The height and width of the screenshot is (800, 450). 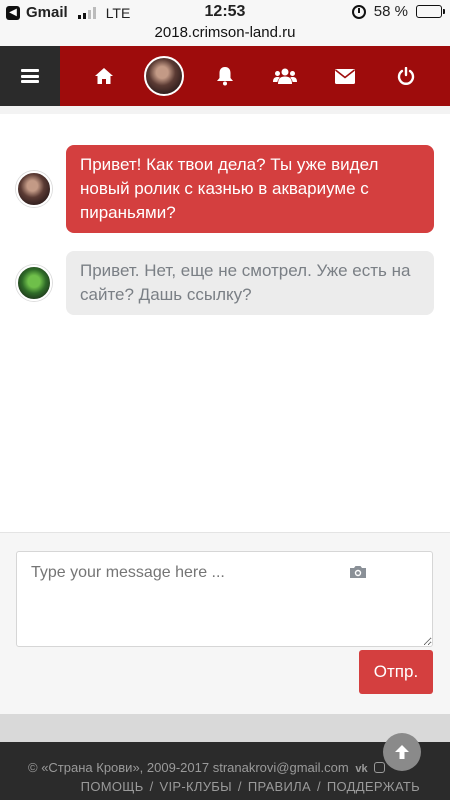 What do you see at coordinates (225, 728) in the screenshot?
I see `divider-band` at bounding box center [225, 728].